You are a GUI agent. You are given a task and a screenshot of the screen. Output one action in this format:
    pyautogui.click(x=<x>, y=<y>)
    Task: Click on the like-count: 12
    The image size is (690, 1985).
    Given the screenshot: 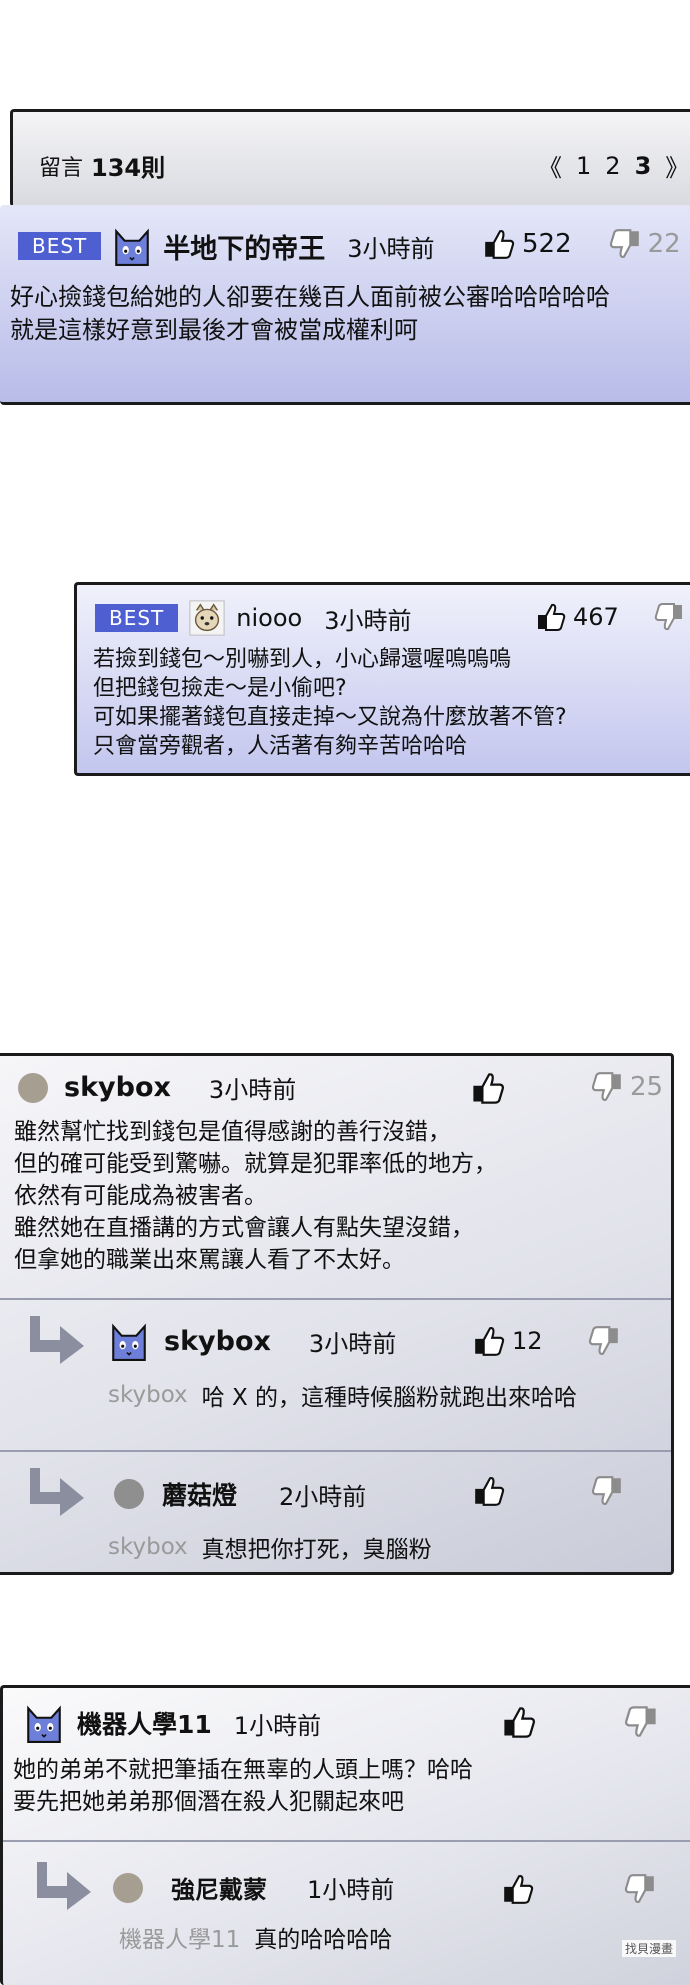 What is the action you would take?
    pyautogui.click(x=527, y=1341)
    